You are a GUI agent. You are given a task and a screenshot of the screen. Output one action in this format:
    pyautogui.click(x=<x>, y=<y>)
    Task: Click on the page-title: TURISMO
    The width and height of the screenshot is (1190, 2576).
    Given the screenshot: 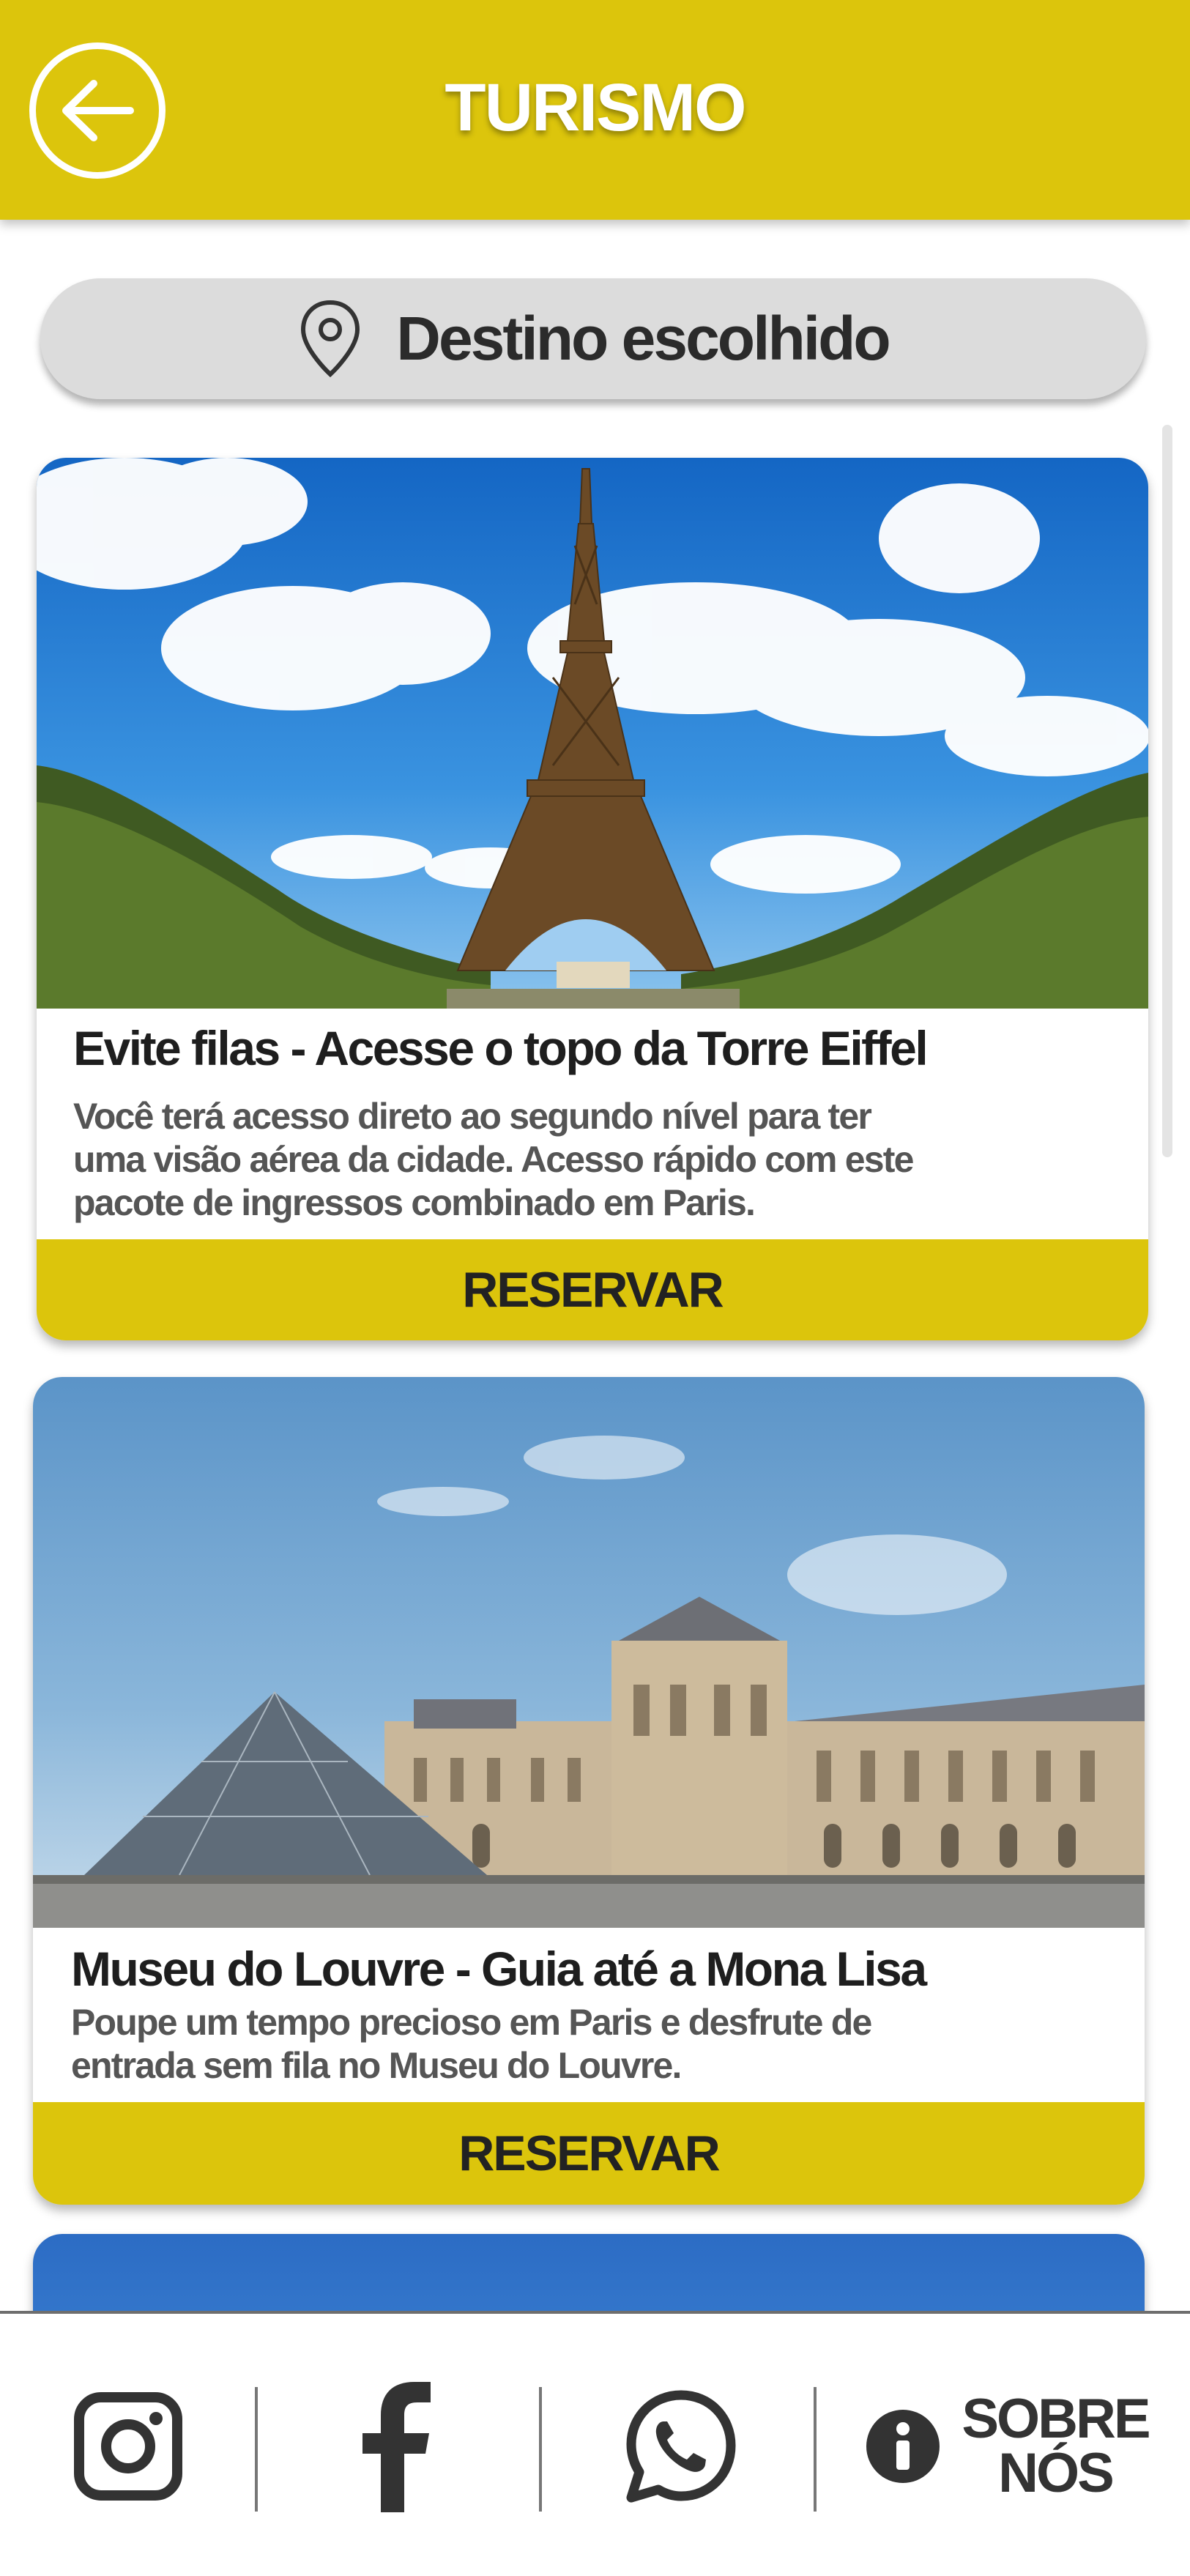 What is the action you would take?
    pyautogui.click(x=595, y=107)
    